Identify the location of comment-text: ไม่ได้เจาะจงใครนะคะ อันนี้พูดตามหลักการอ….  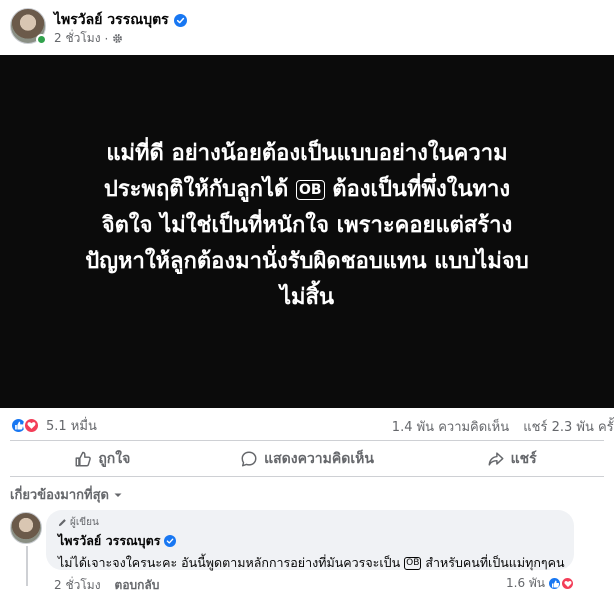
(311, 563).